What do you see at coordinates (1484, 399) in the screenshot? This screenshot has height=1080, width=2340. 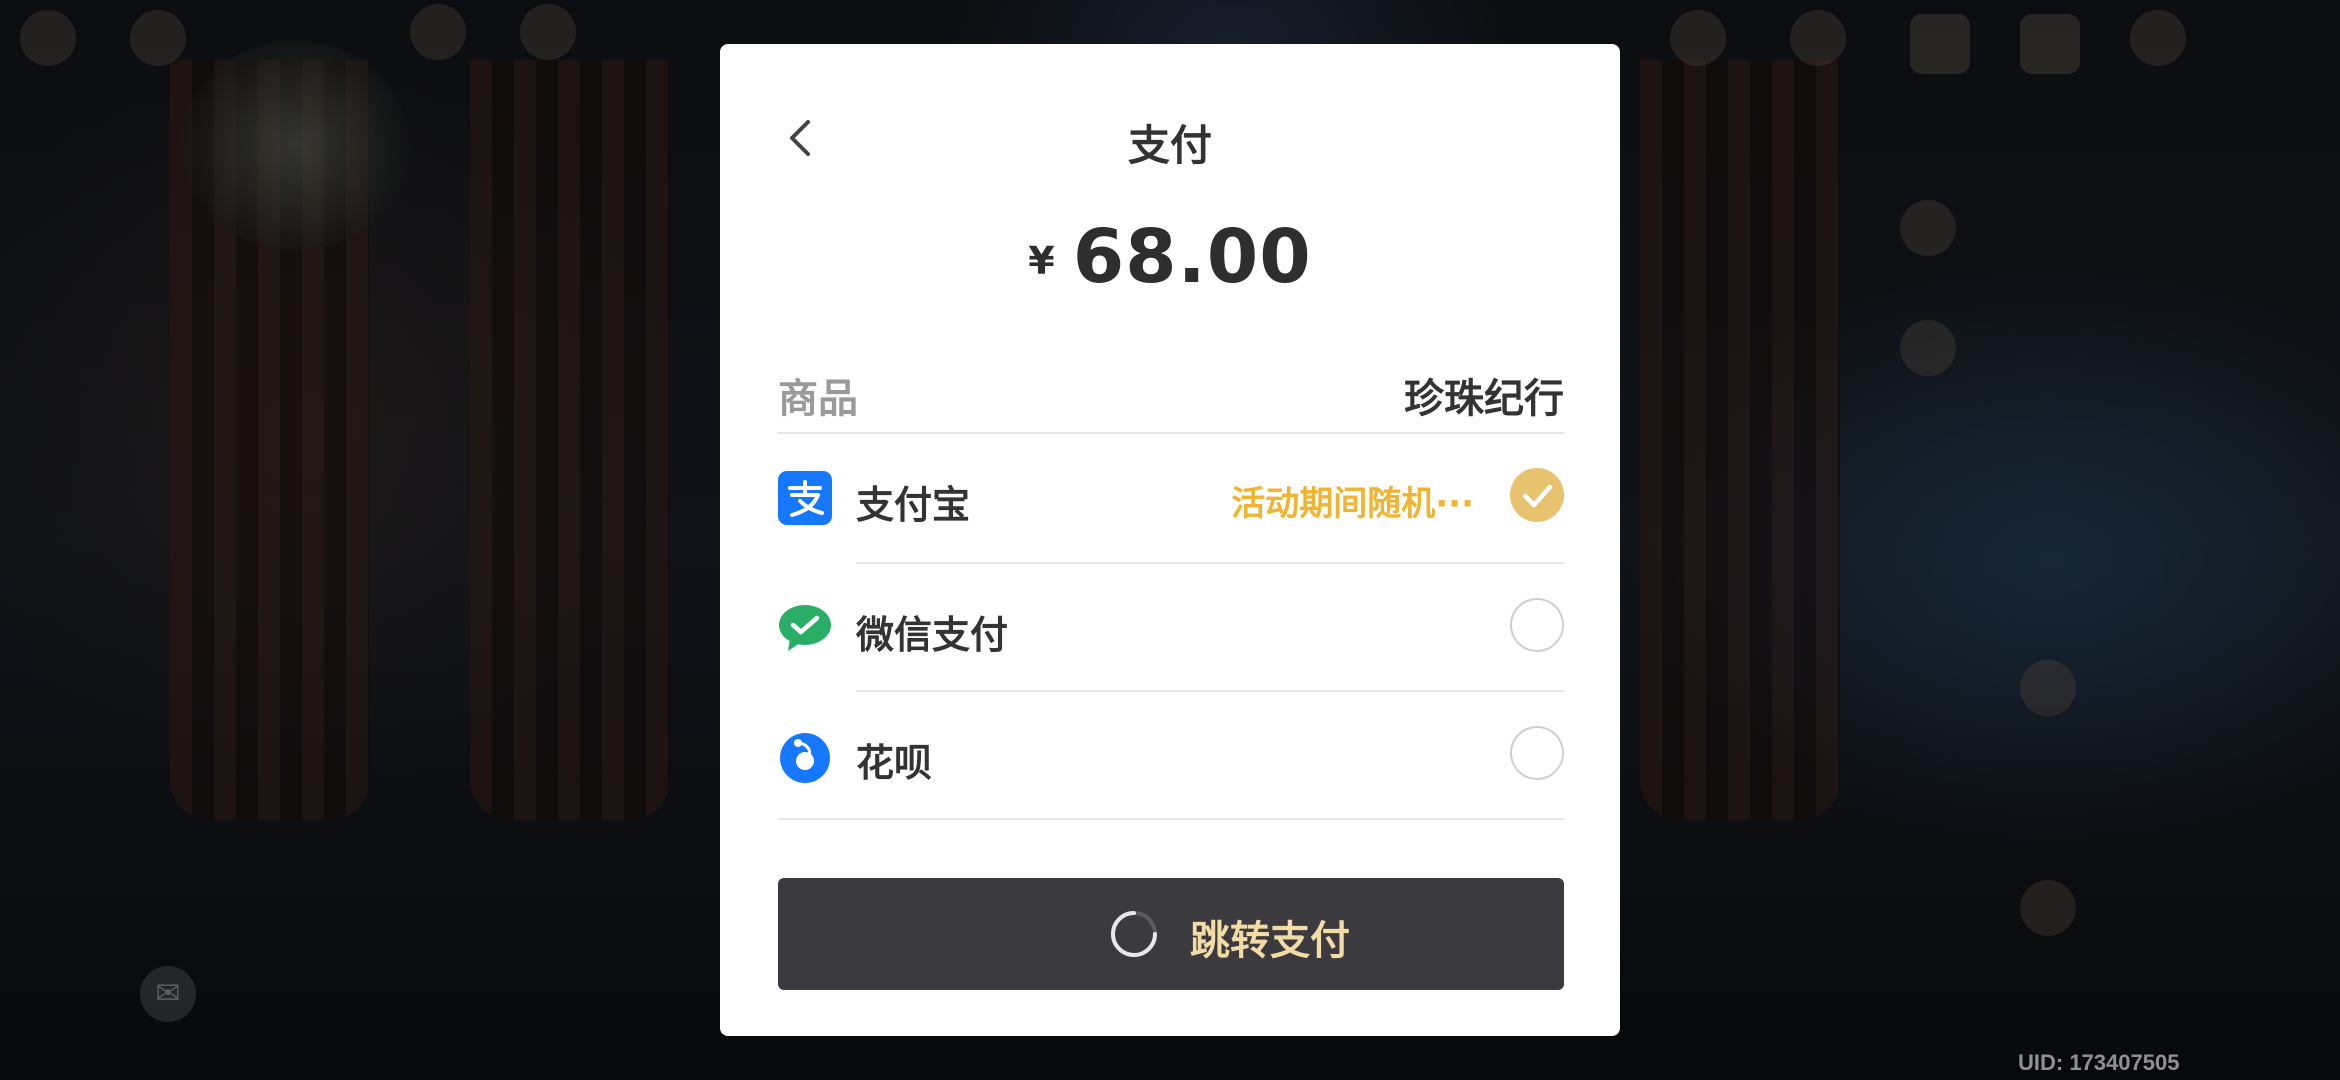 I see `product-value: 珍珠纪行` at bounding box center [1484, 399].